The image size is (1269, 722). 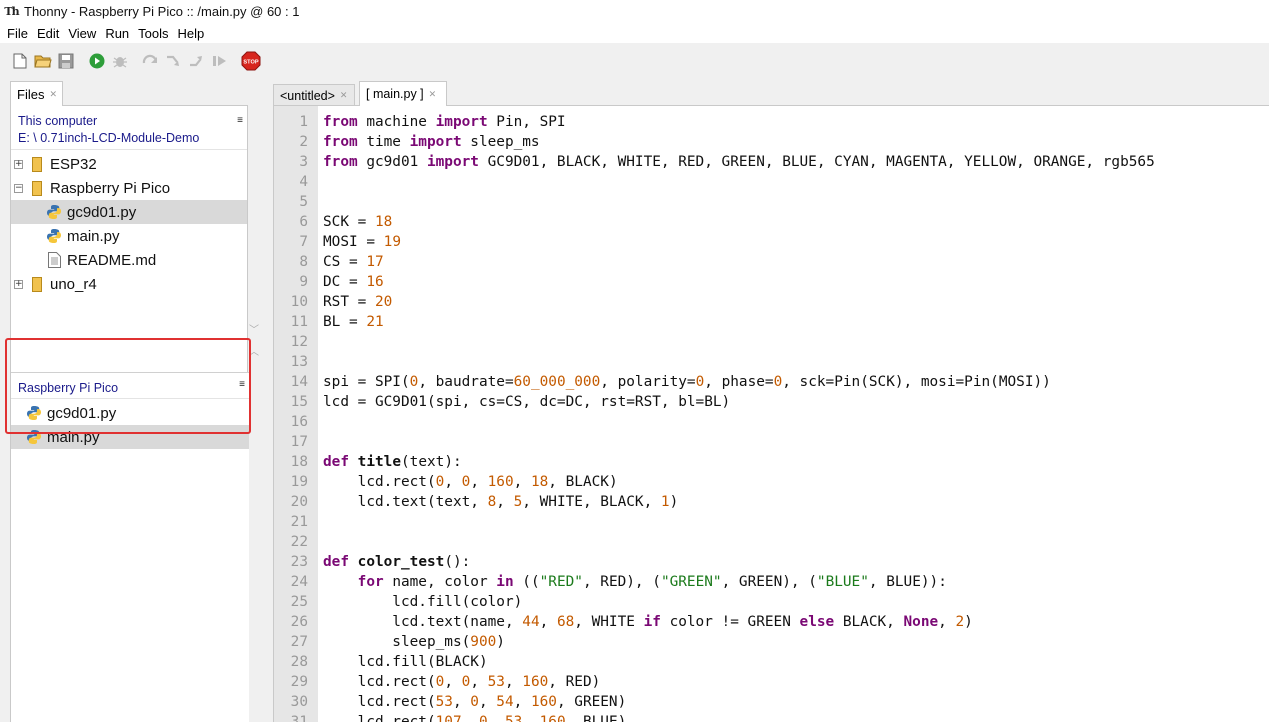 What do you see at coordinates (406, 642) in the screenshot?
I see `code-text: sleep_ms(900)` at bounding box center [406, 642].